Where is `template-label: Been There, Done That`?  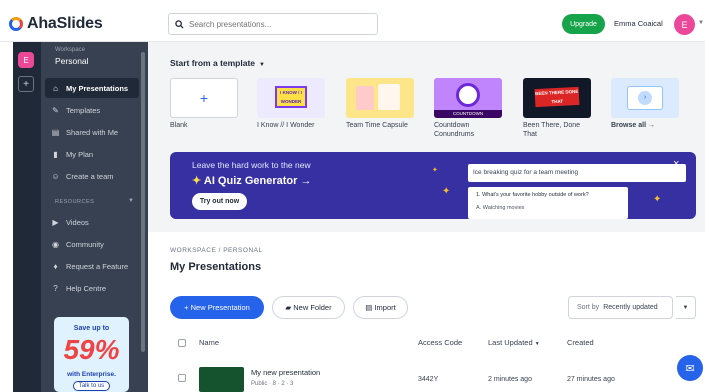
template-label: Been There, Done That is located at coordinates (552, 130).